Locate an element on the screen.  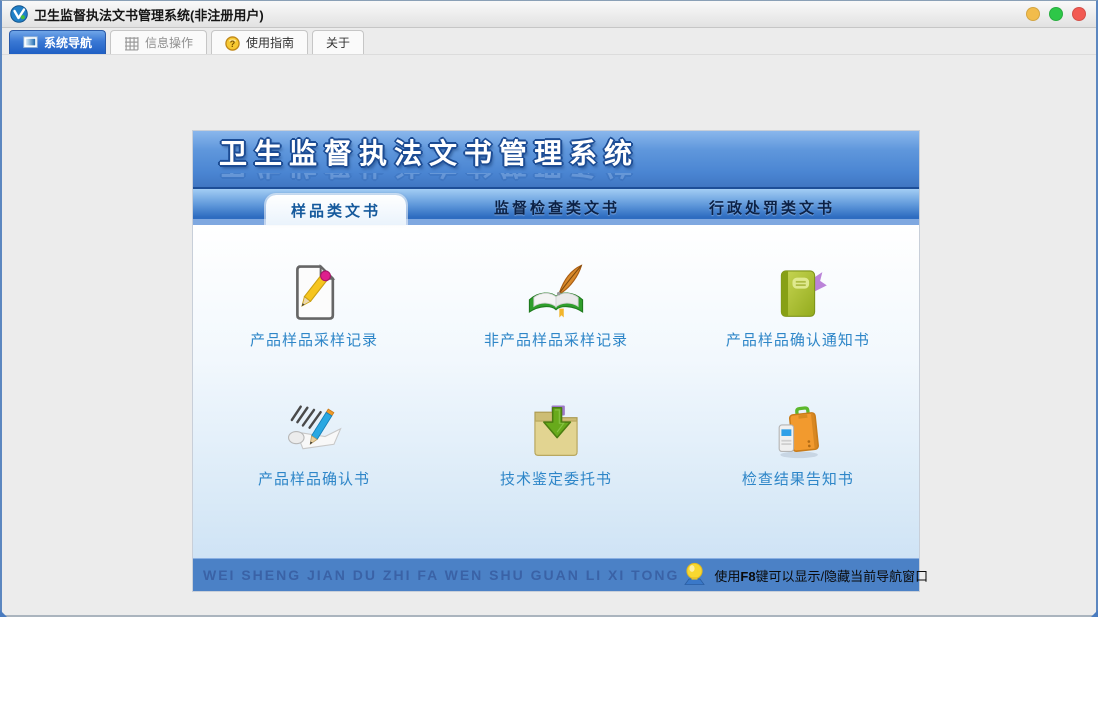
help-icon: ? is located at coordinates (232, 43).